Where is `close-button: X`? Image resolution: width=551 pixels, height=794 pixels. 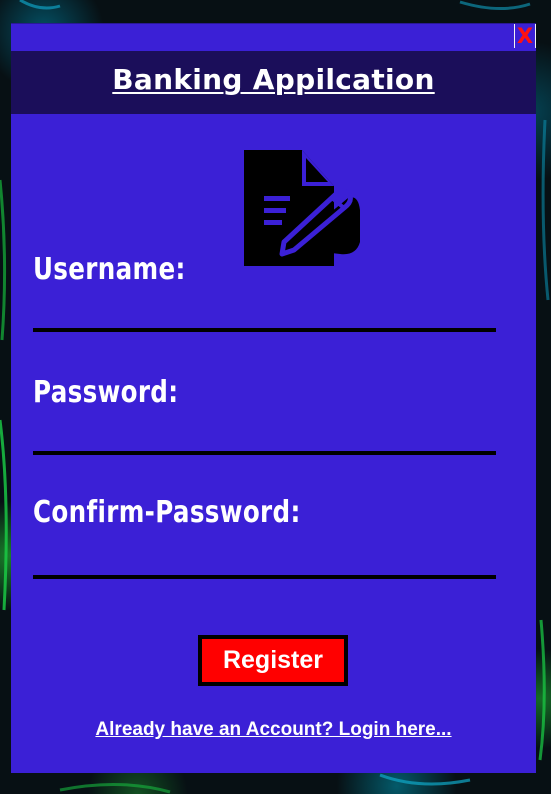
close-button: X is located at coordinates (525, 36).